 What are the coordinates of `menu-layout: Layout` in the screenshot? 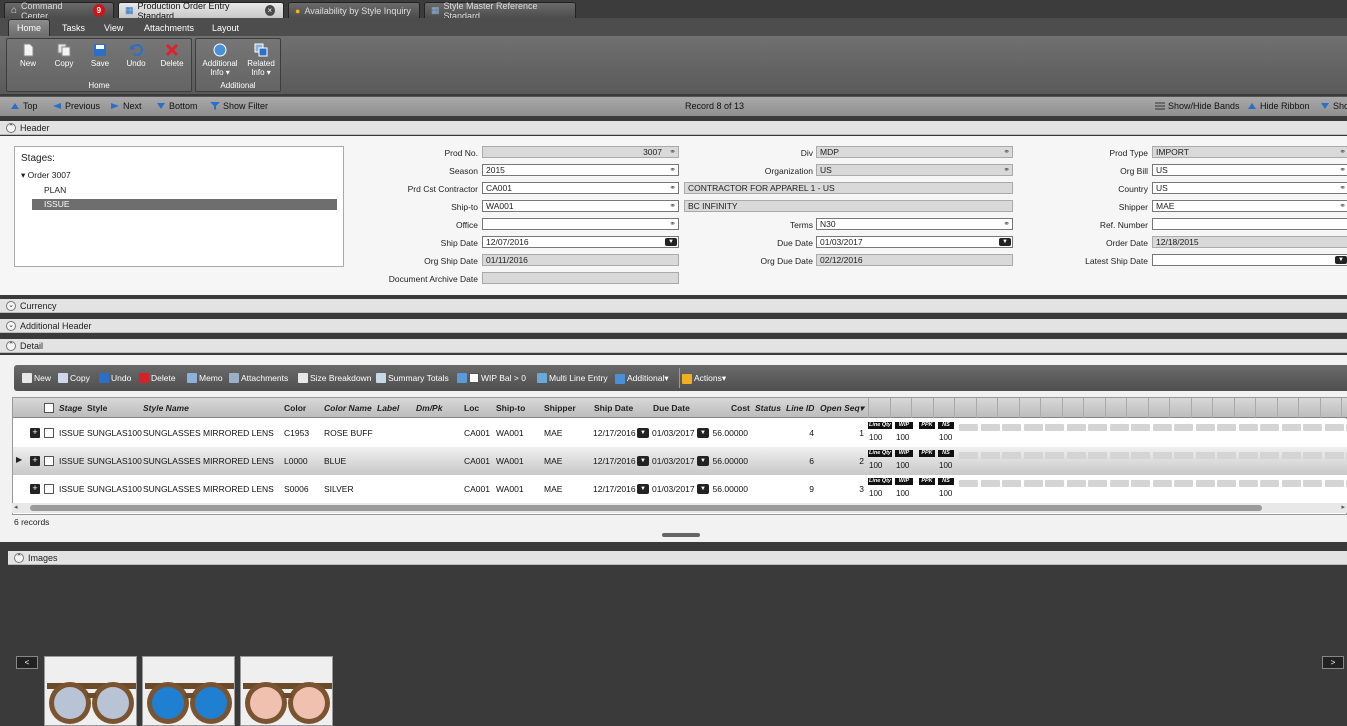 It's located at (225, 27).